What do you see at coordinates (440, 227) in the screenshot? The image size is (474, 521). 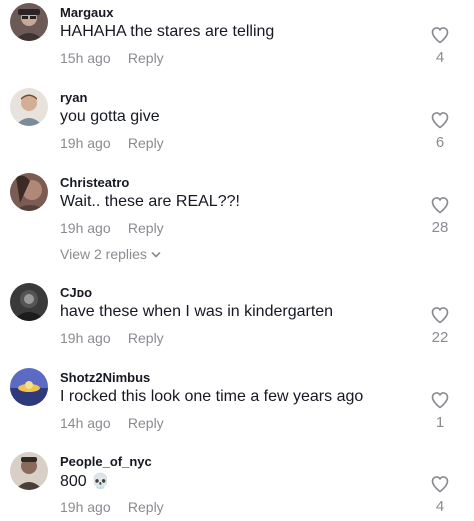 I see `like-count: 28` at bounding box center [440, 227].